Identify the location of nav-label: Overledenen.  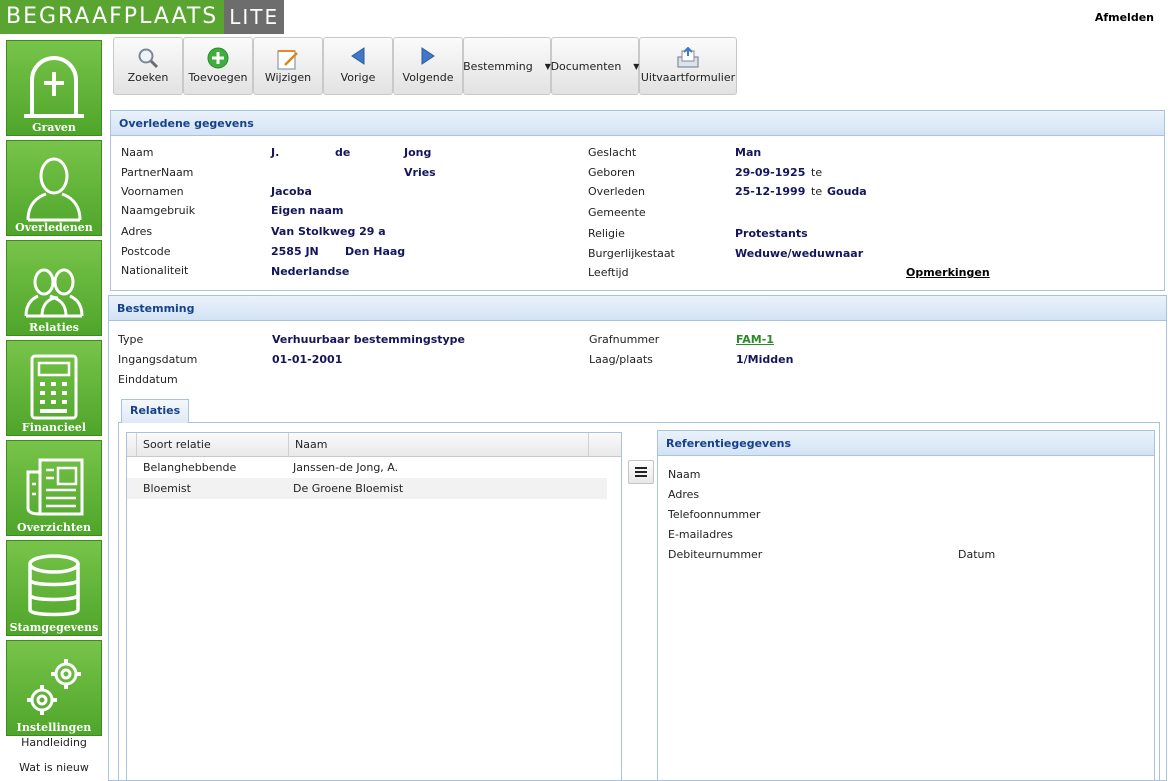
(54, 227).